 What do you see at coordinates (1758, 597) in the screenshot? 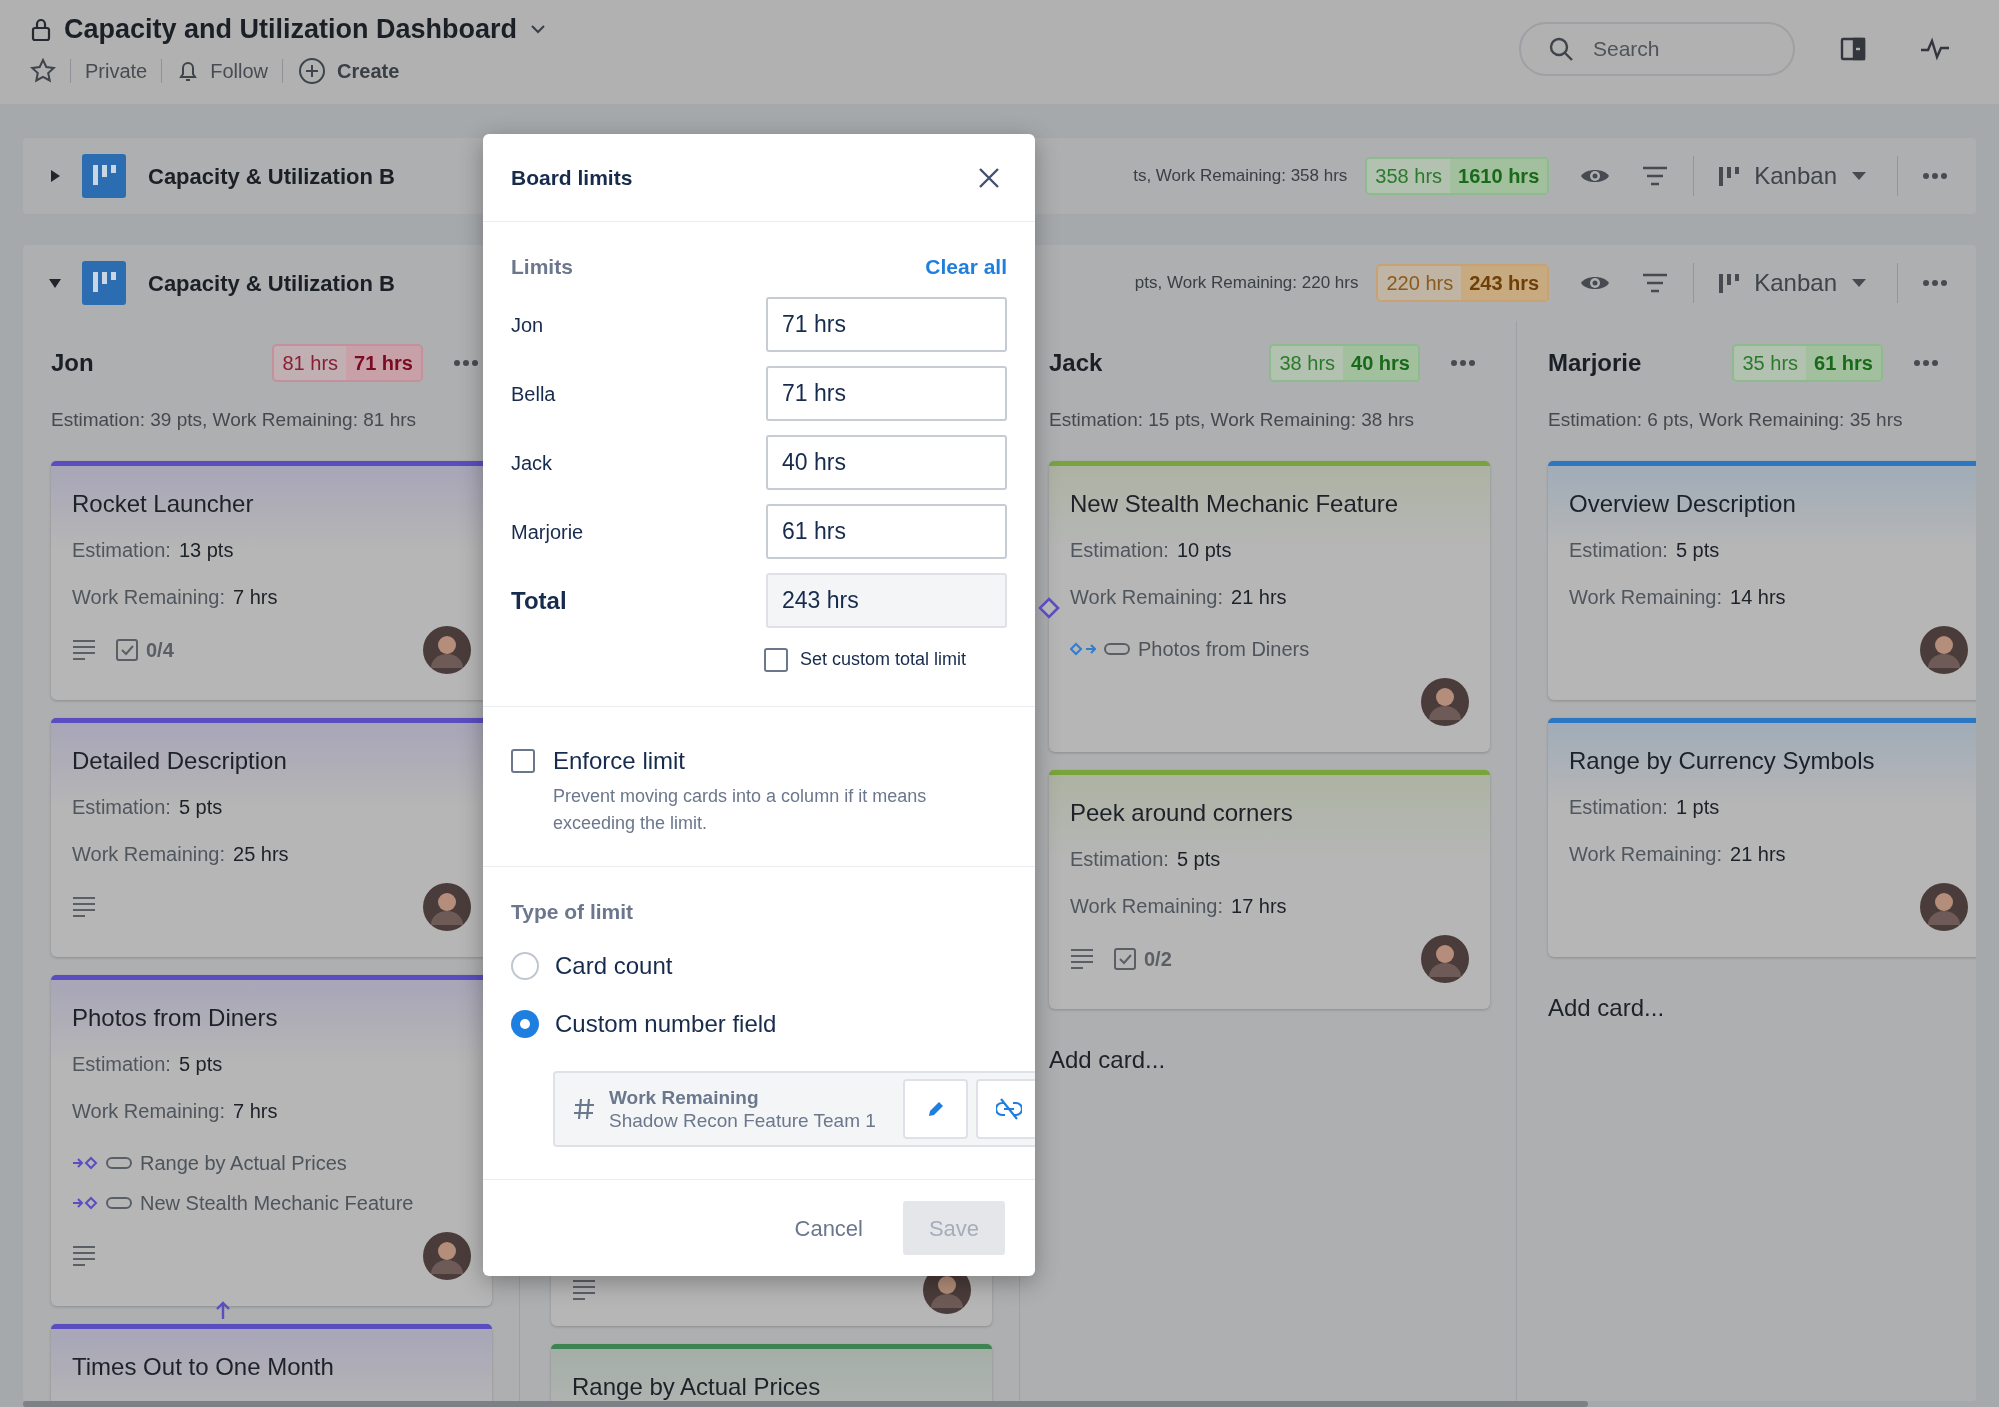
I see `field-value: 14 hrs` at bounding box center [1758, 597].